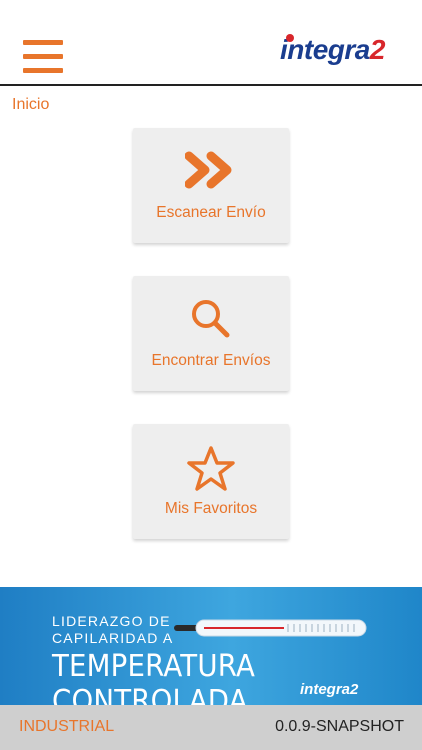 This screenshot has height=750, width=422. I want to click on my-favorites-label: Mis Favoritos, so click(211, 508).